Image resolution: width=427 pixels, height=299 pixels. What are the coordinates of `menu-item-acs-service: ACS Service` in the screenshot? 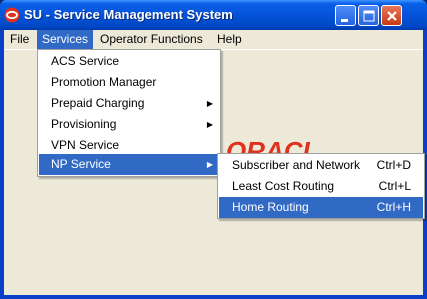 It's located at (129, 61).